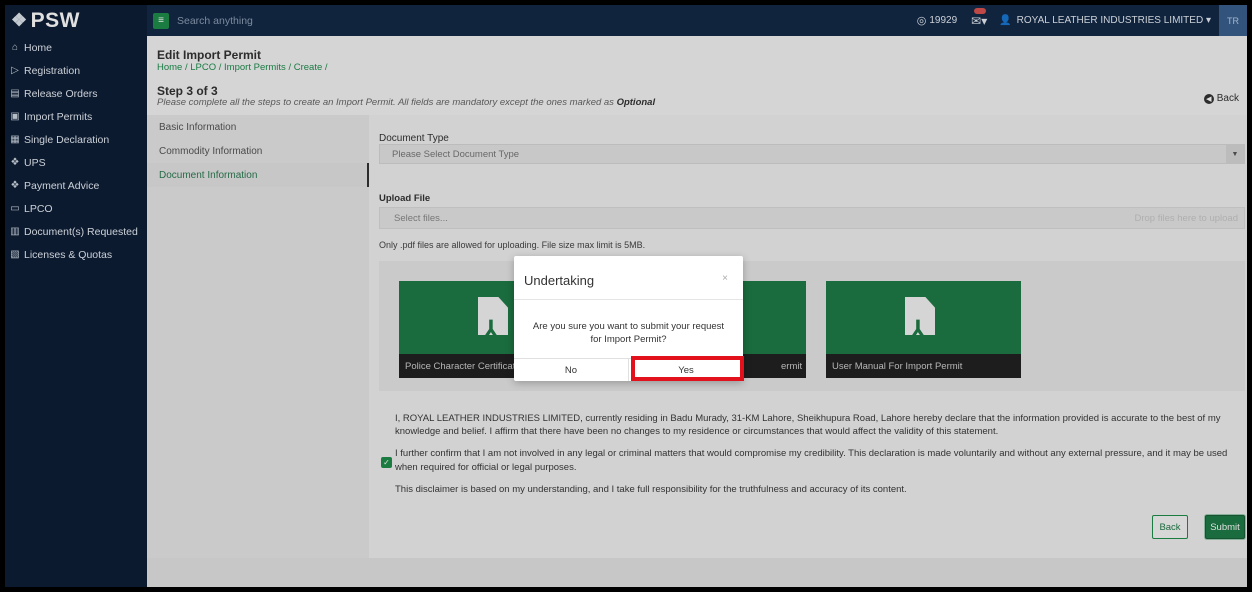  Describe the element at coordinates (725, 278) in the screenshot. I see `close-icon: ×` at that location.